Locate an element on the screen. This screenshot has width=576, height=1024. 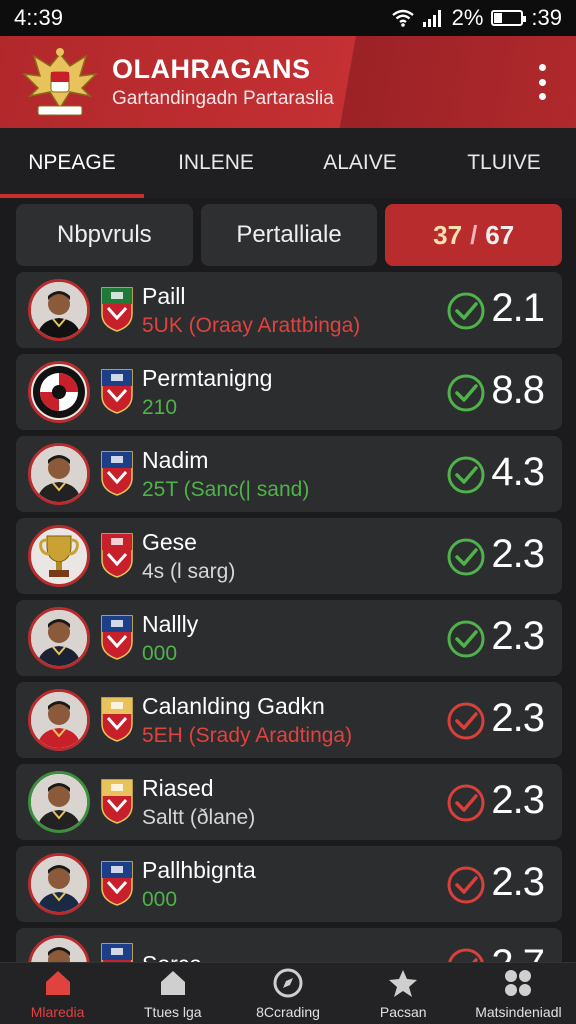
app-title: OLAHRAGANS is located at coordinates (211, 69).